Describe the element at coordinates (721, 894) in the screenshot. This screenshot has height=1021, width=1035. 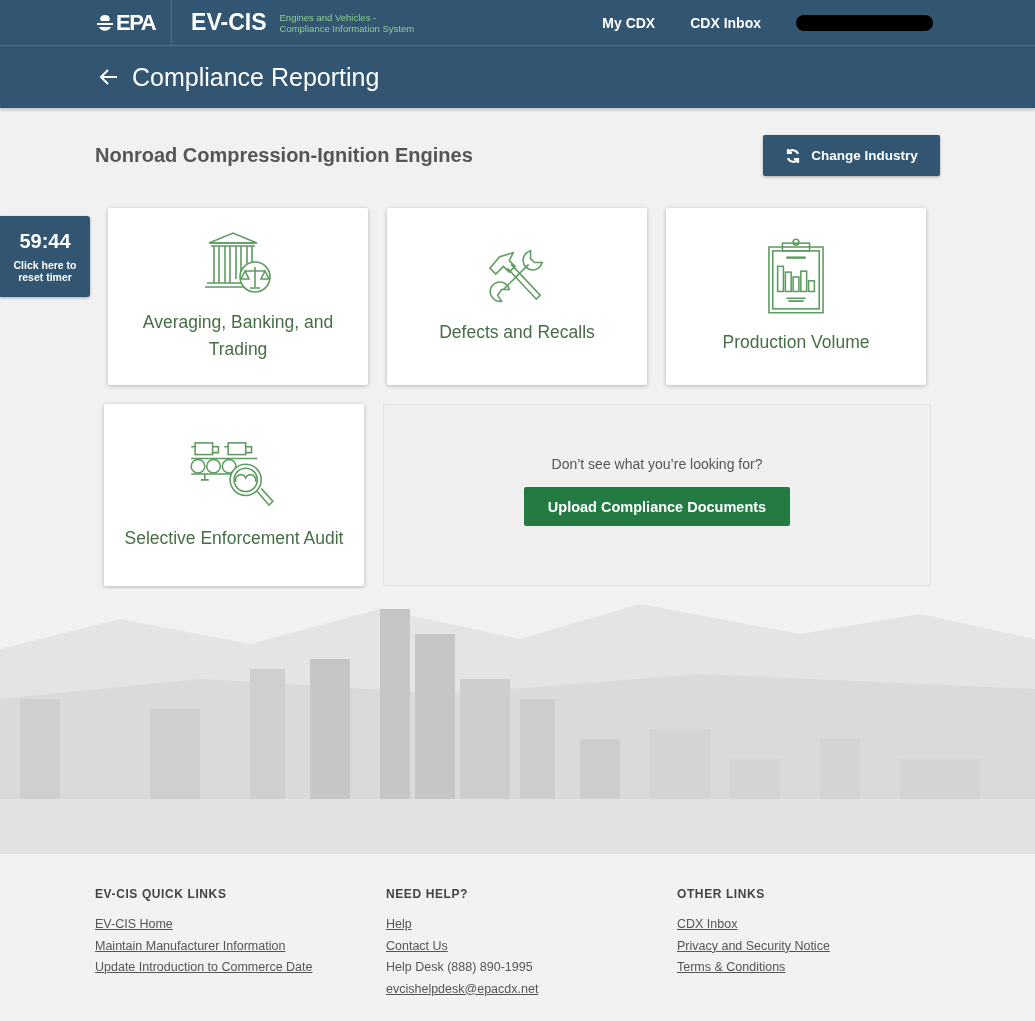
I see `footer-heading: OTHER LINKS` at that location.